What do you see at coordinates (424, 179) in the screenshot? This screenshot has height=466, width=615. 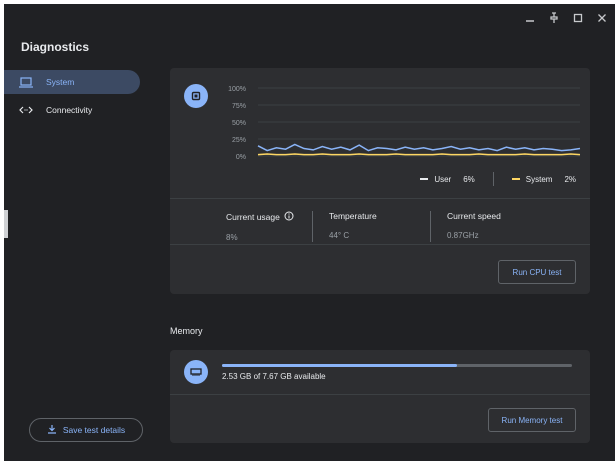 I see `user-legend-swatch` at bounding box center [424, 179].